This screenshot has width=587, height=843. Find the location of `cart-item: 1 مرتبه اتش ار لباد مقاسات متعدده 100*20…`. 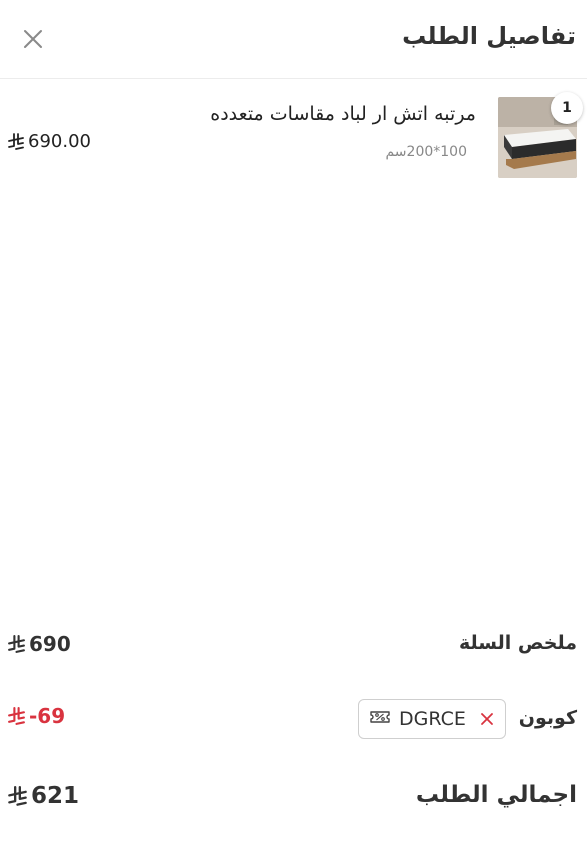

cart-item: 1 مرتبه اتش ار لباد مقاسات متعدده 100*20… is located at coordinates (293, 139).